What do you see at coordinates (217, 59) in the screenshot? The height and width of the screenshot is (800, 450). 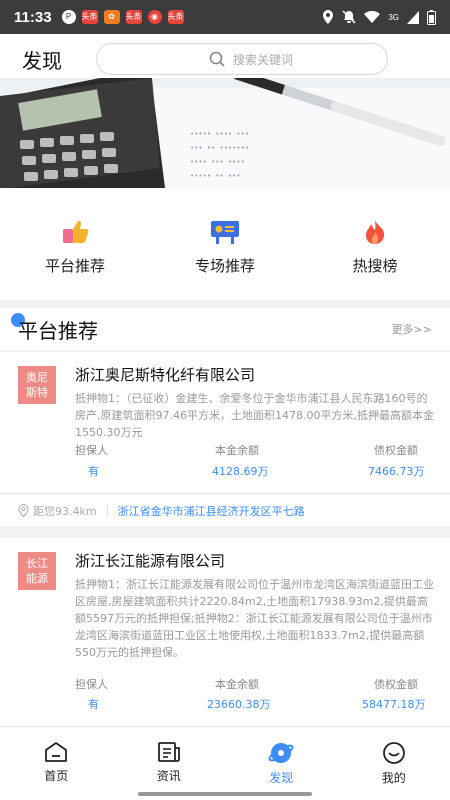 I see `search-icon` at bounding box center [217, 59].